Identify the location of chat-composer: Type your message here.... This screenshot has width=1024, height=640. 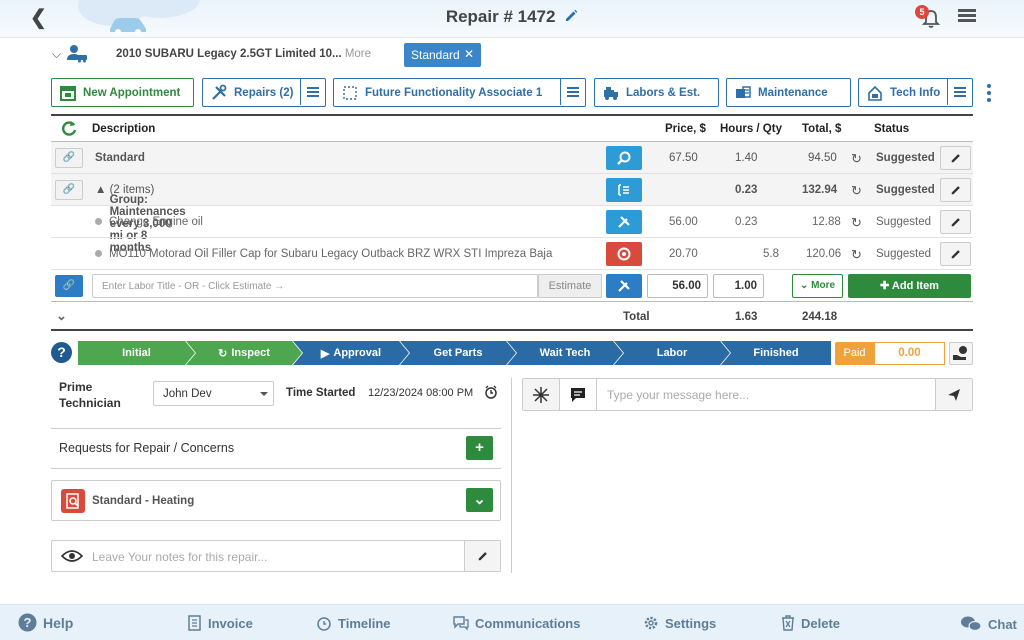
(747, 394).